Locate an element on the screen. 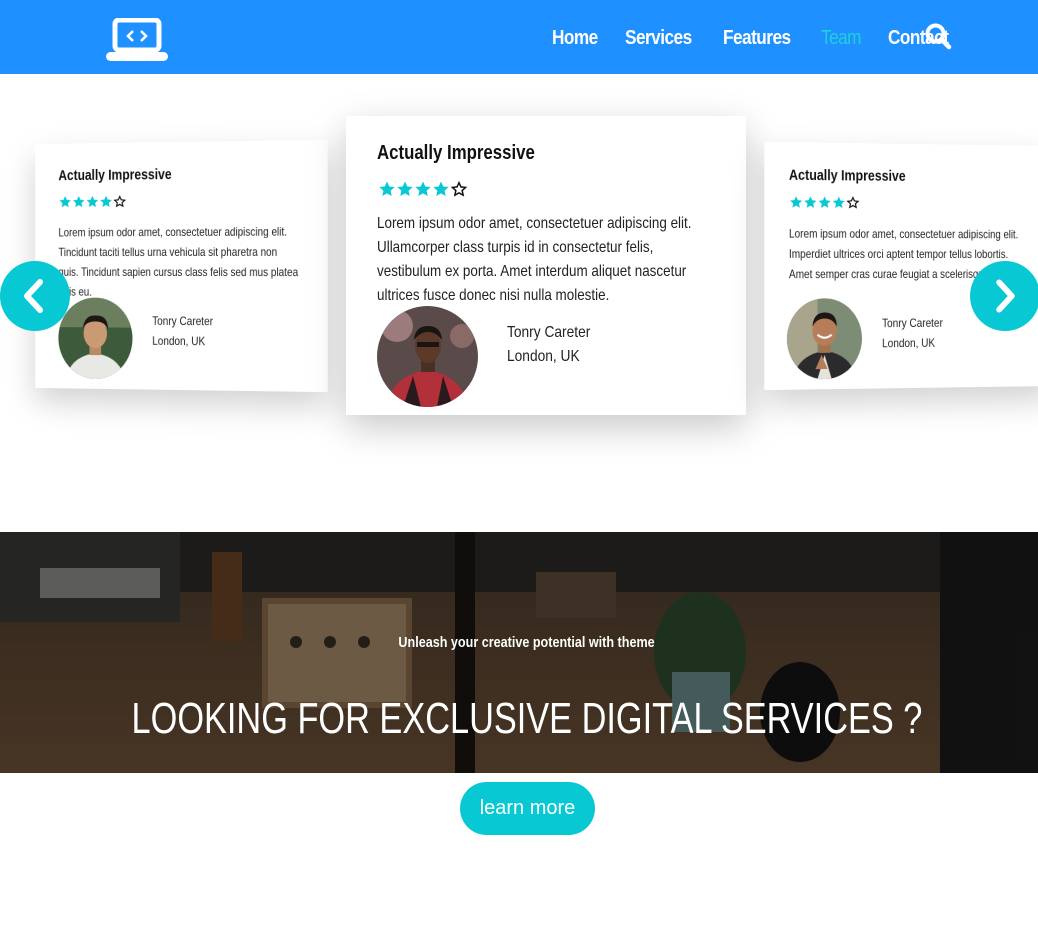 The height and width of the screenshot is (928, 1038). chevron-right-icon is located at coordinates (1004, 296).